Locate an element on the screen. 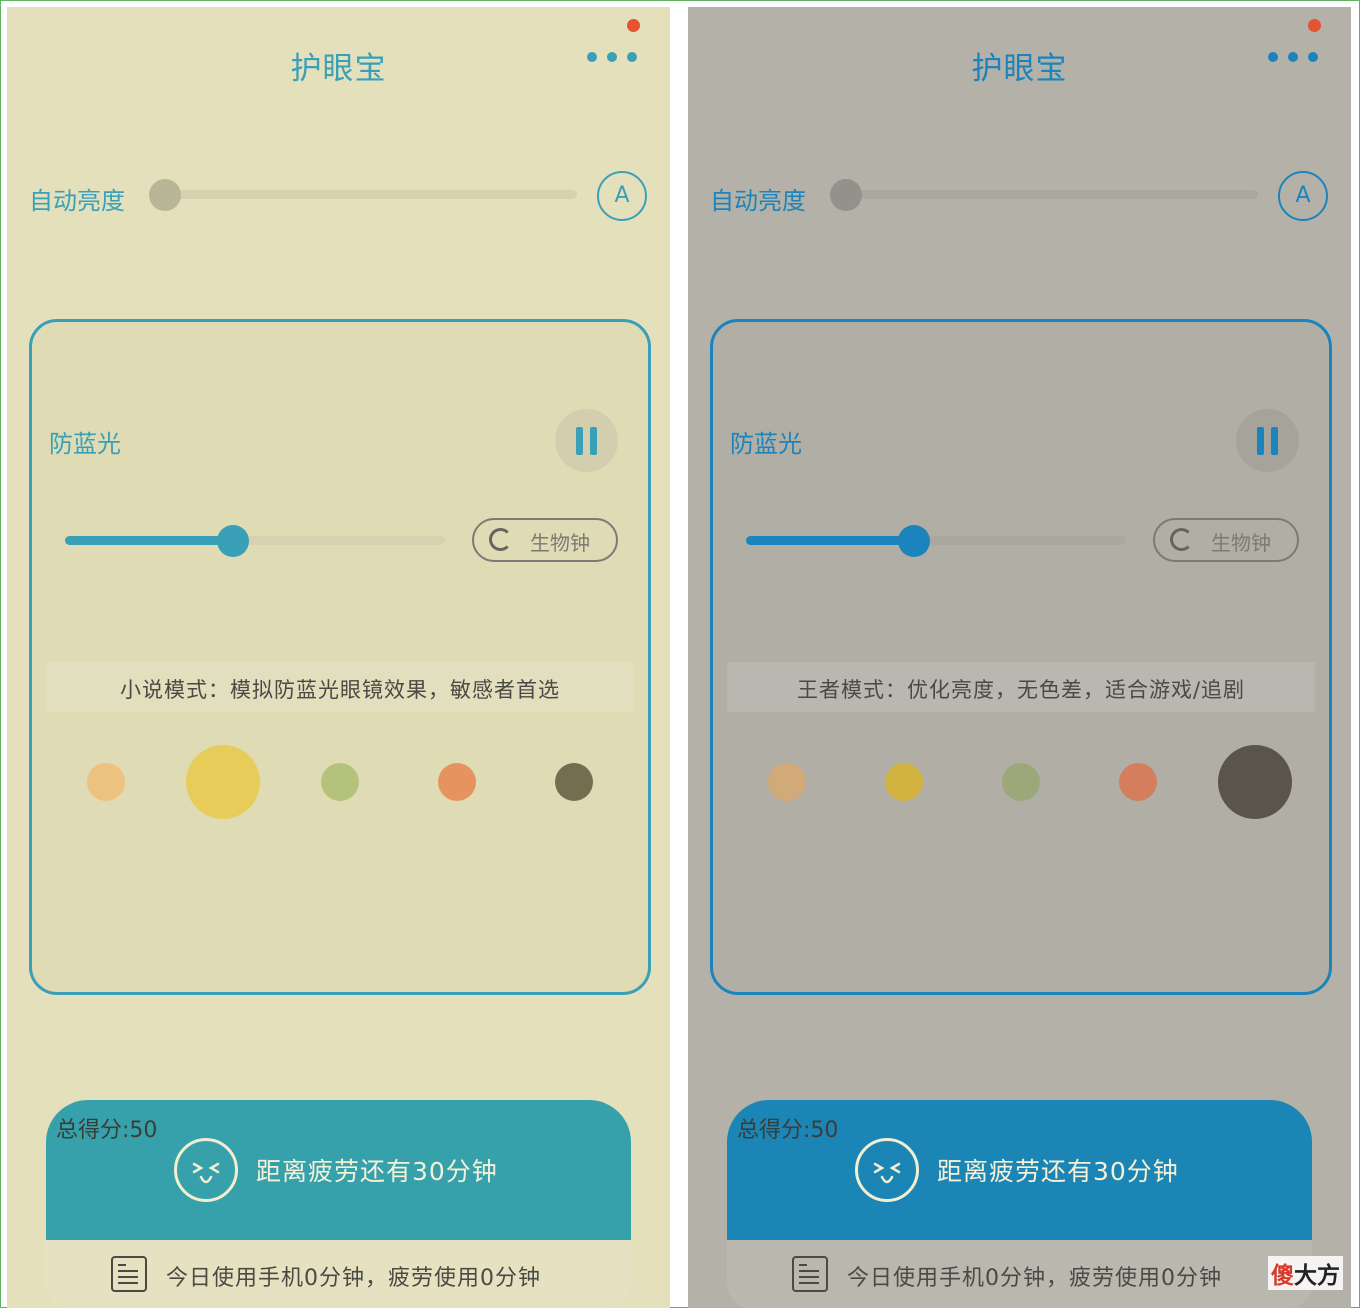 The width and height of the screenshot is (1360, 1308). watermark-logo: 傻大方 is located at coordinates (1305, 1273).